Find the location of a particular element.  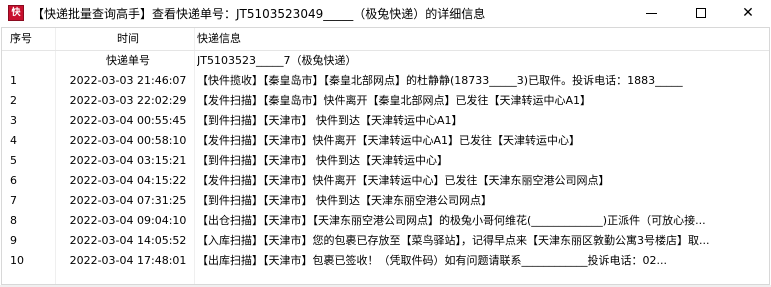

row-time: 2022-03-03 22:02:29 is located at coordinates (128, 100).